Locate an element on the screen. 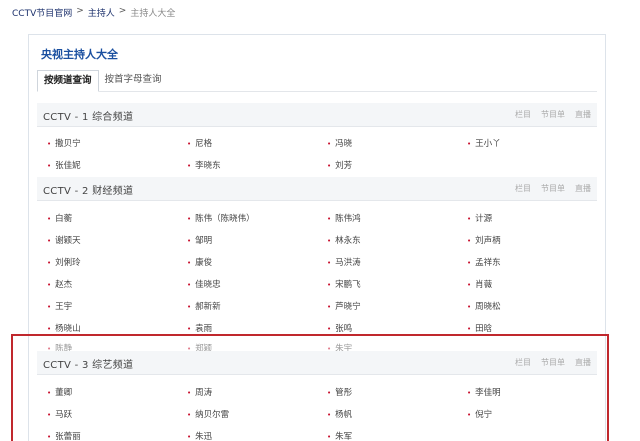 The height and width of the screenshot is (441, 640). host-link: • 康俊 is located at coordinates (199, 262).